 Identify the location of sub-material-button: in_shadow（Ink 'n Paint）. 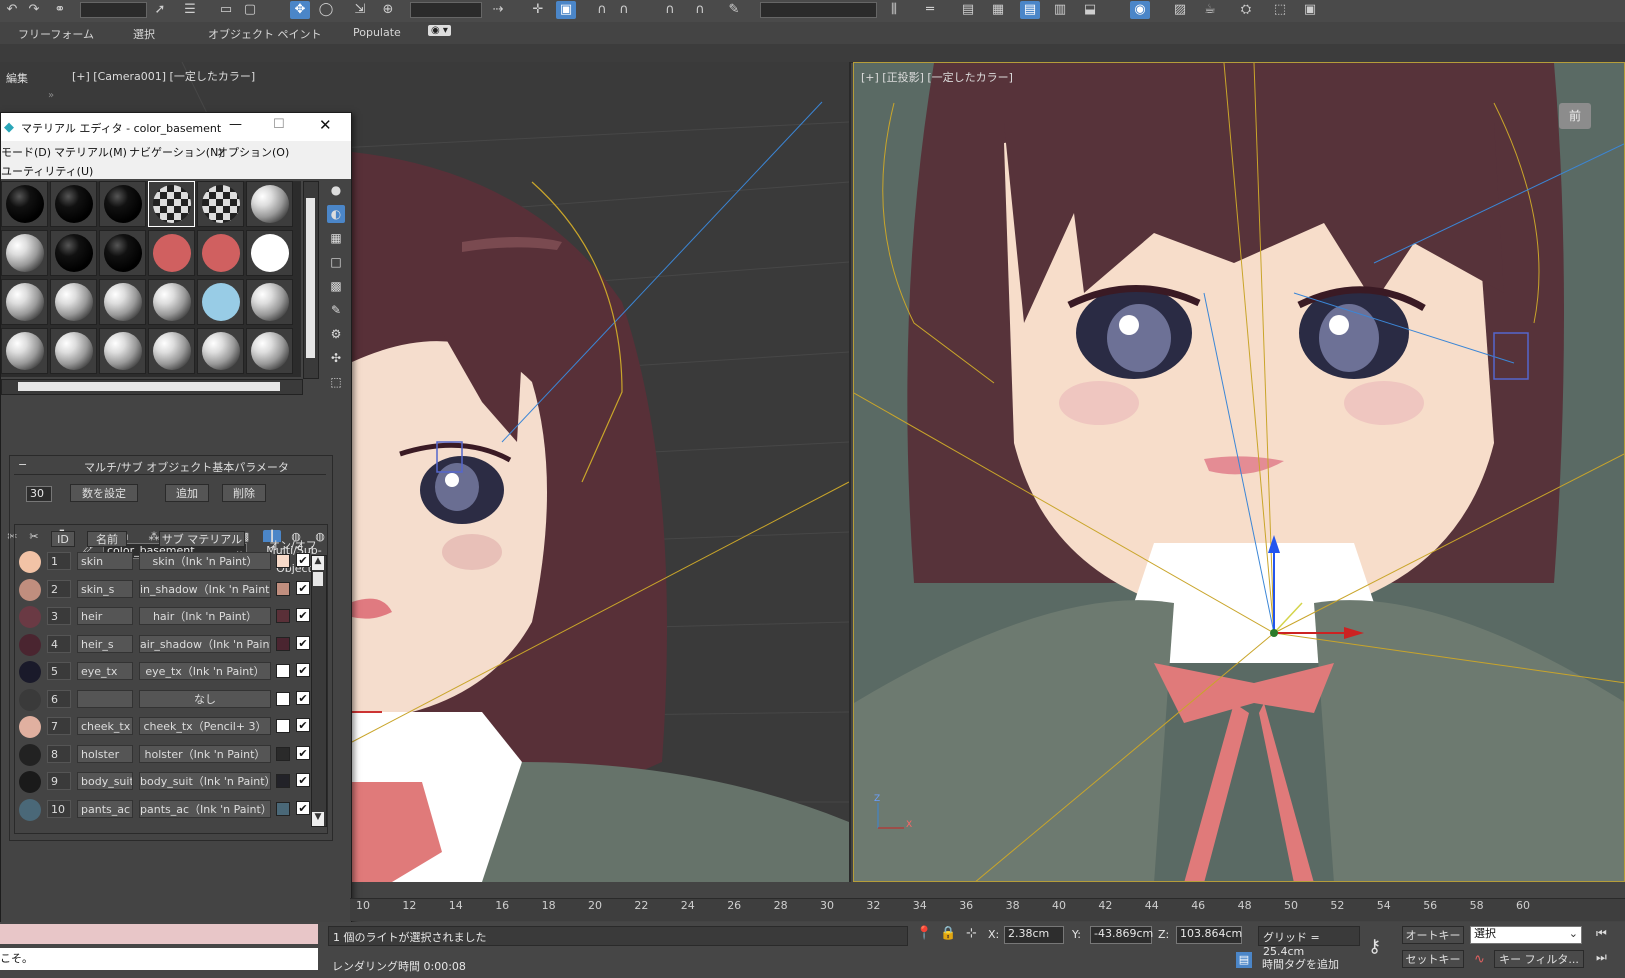
(205, 588).